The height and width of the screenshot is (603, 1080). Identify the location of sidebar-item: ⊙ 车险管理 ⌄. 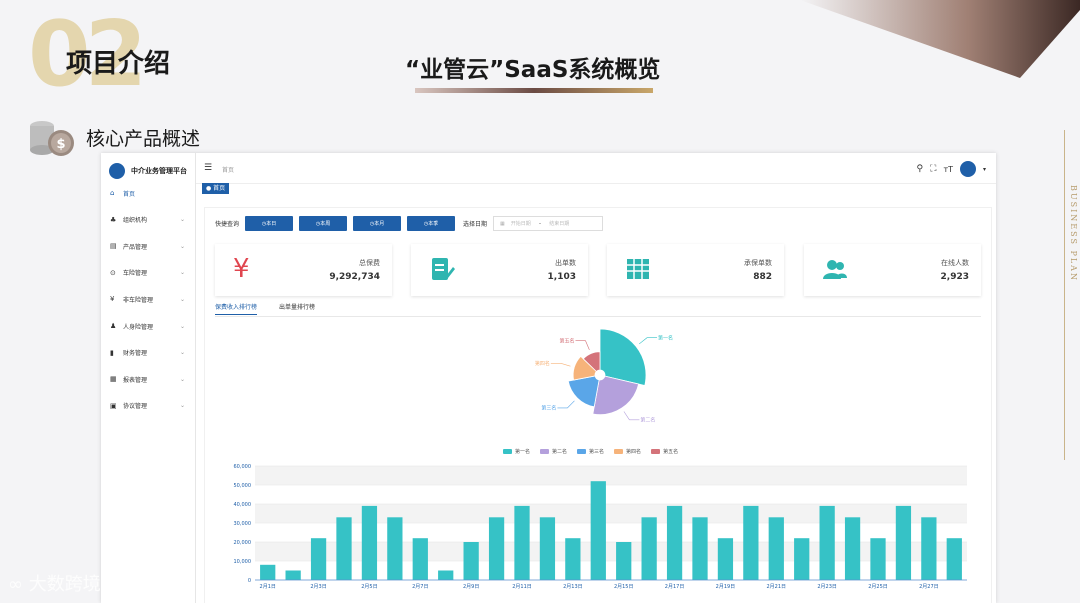
(148, 273).